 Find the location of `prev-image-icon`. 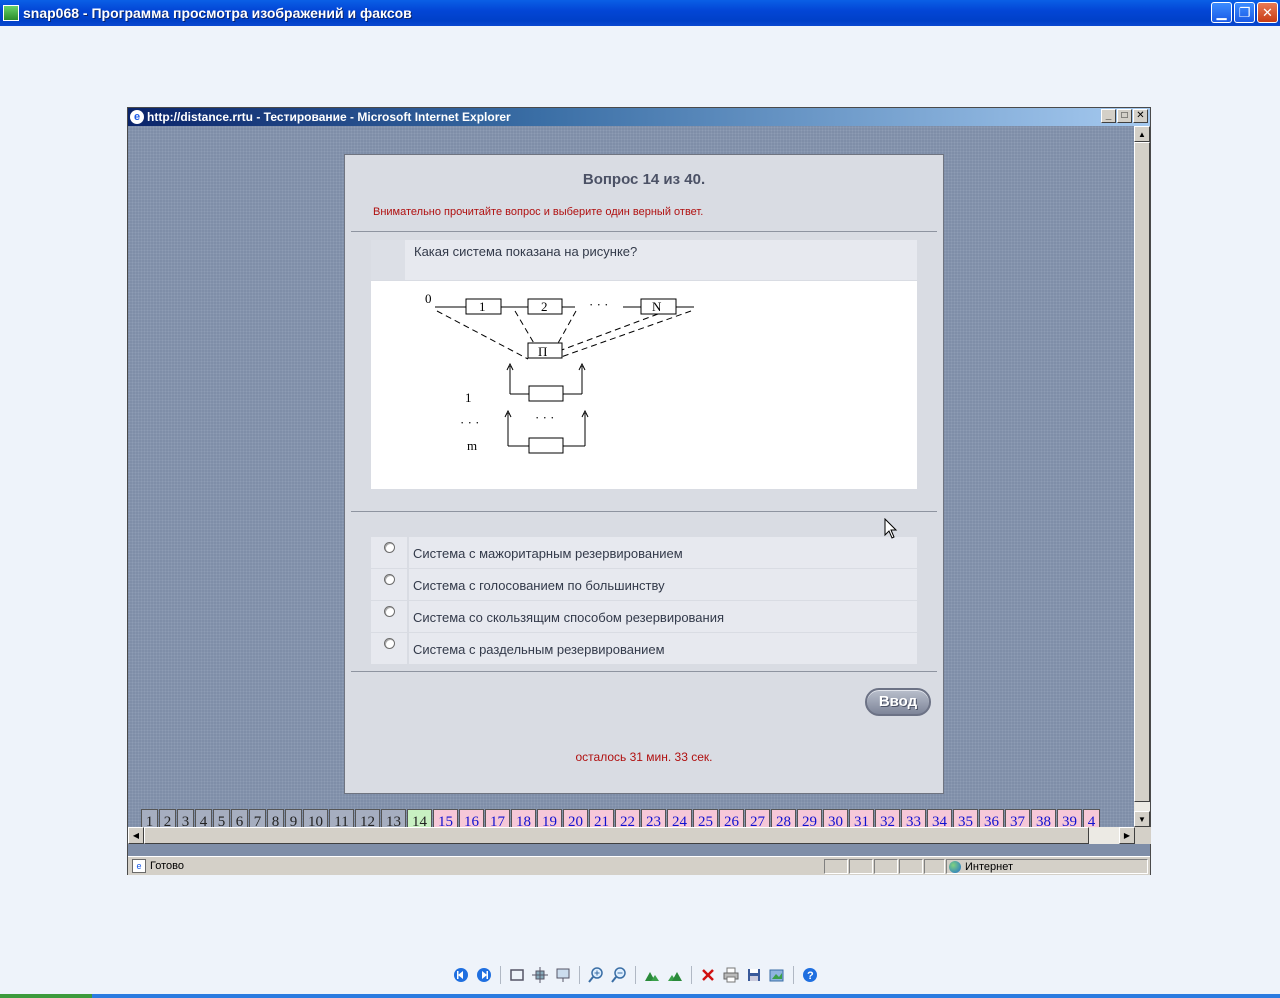

prev-image-icon is located at coordinates (461, 975).